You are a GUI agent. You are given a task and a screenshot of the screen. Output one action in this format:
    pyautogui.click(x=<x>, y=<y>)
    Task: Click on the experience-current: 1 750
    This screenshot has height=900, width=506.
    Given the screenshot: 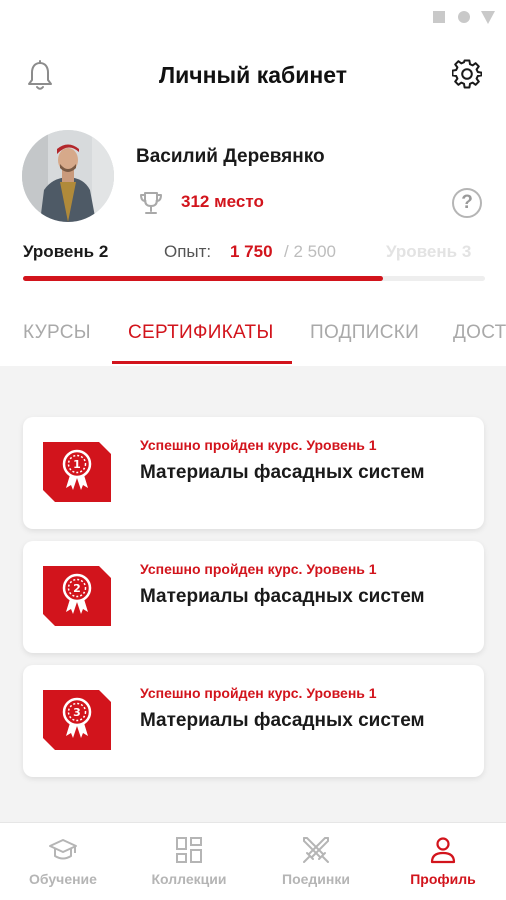 What is the action you would take?
    pyautogui.click(x=251, y=251)
    